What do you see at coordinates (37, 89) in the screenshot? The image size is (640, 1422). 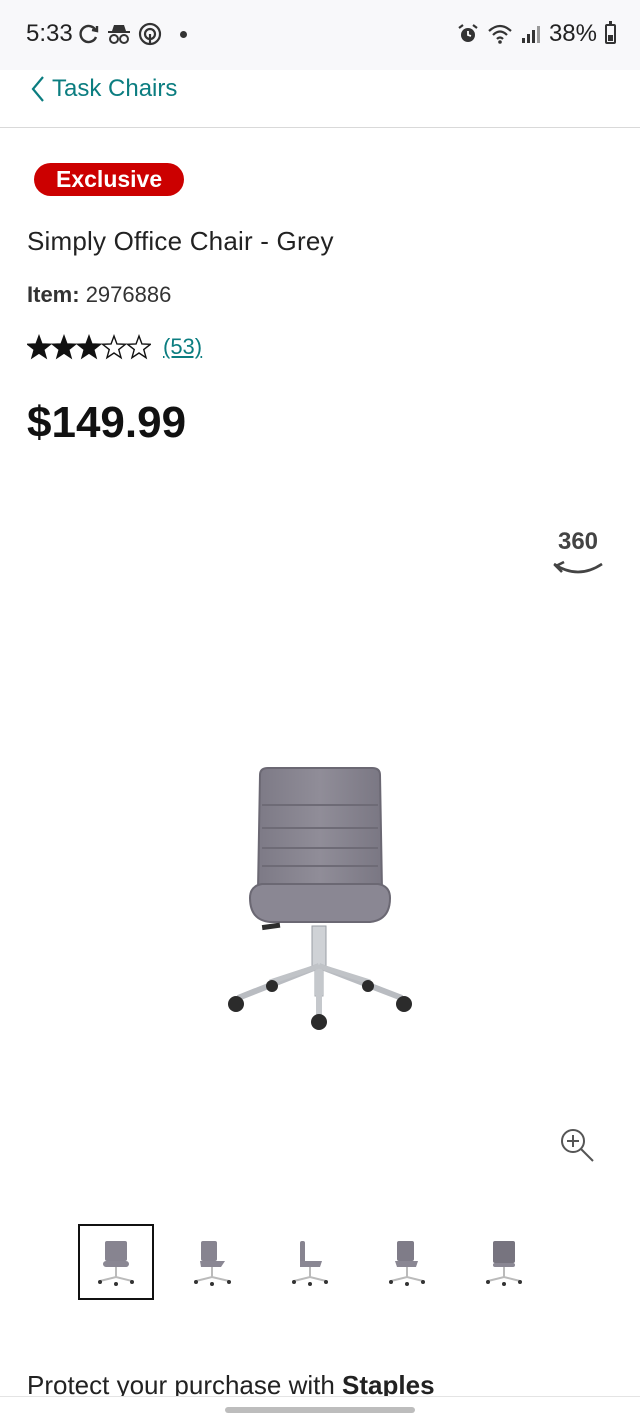 I see `chevron-left-icon` at bounding box center [37, 89].